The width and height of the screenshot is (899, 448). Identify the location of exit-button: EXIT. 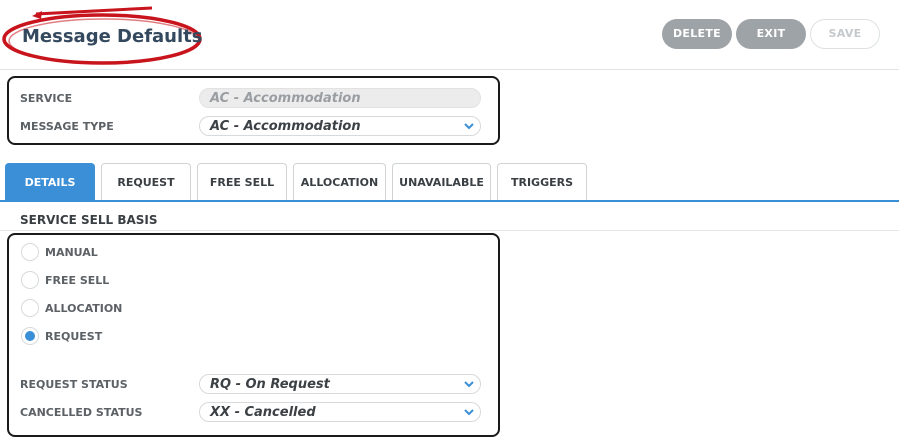
(771, 34).